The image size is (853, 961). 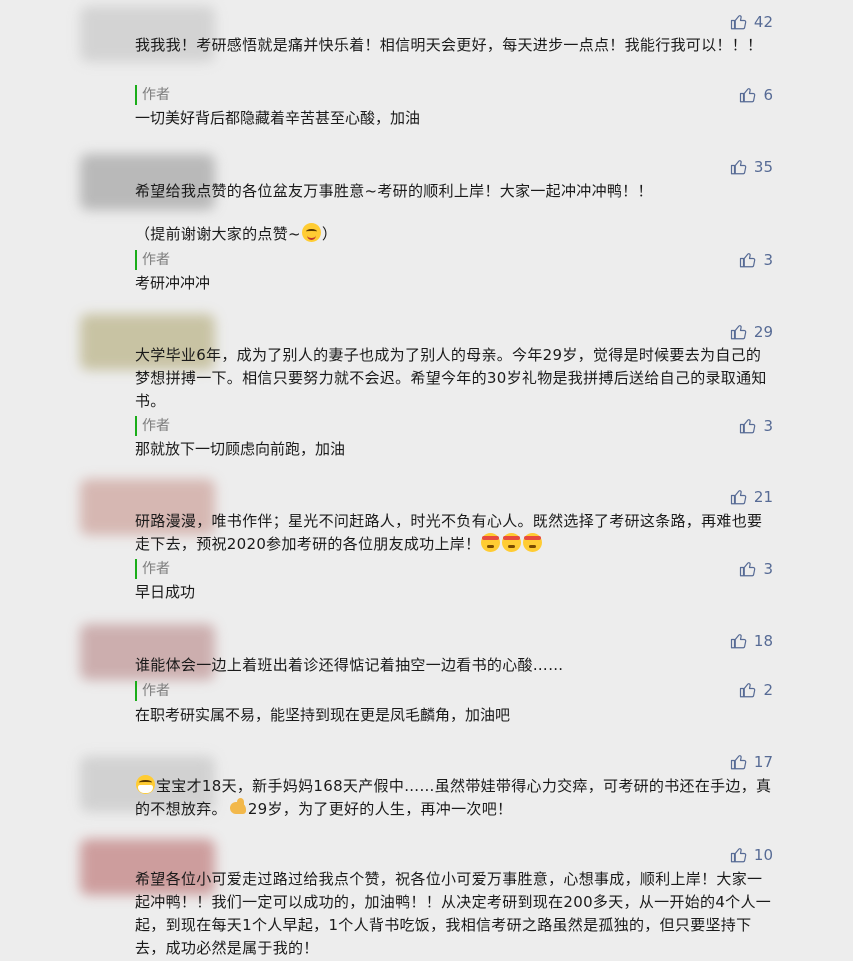 I want to click on reply-like-button: 2, so click(x=756, y=690).